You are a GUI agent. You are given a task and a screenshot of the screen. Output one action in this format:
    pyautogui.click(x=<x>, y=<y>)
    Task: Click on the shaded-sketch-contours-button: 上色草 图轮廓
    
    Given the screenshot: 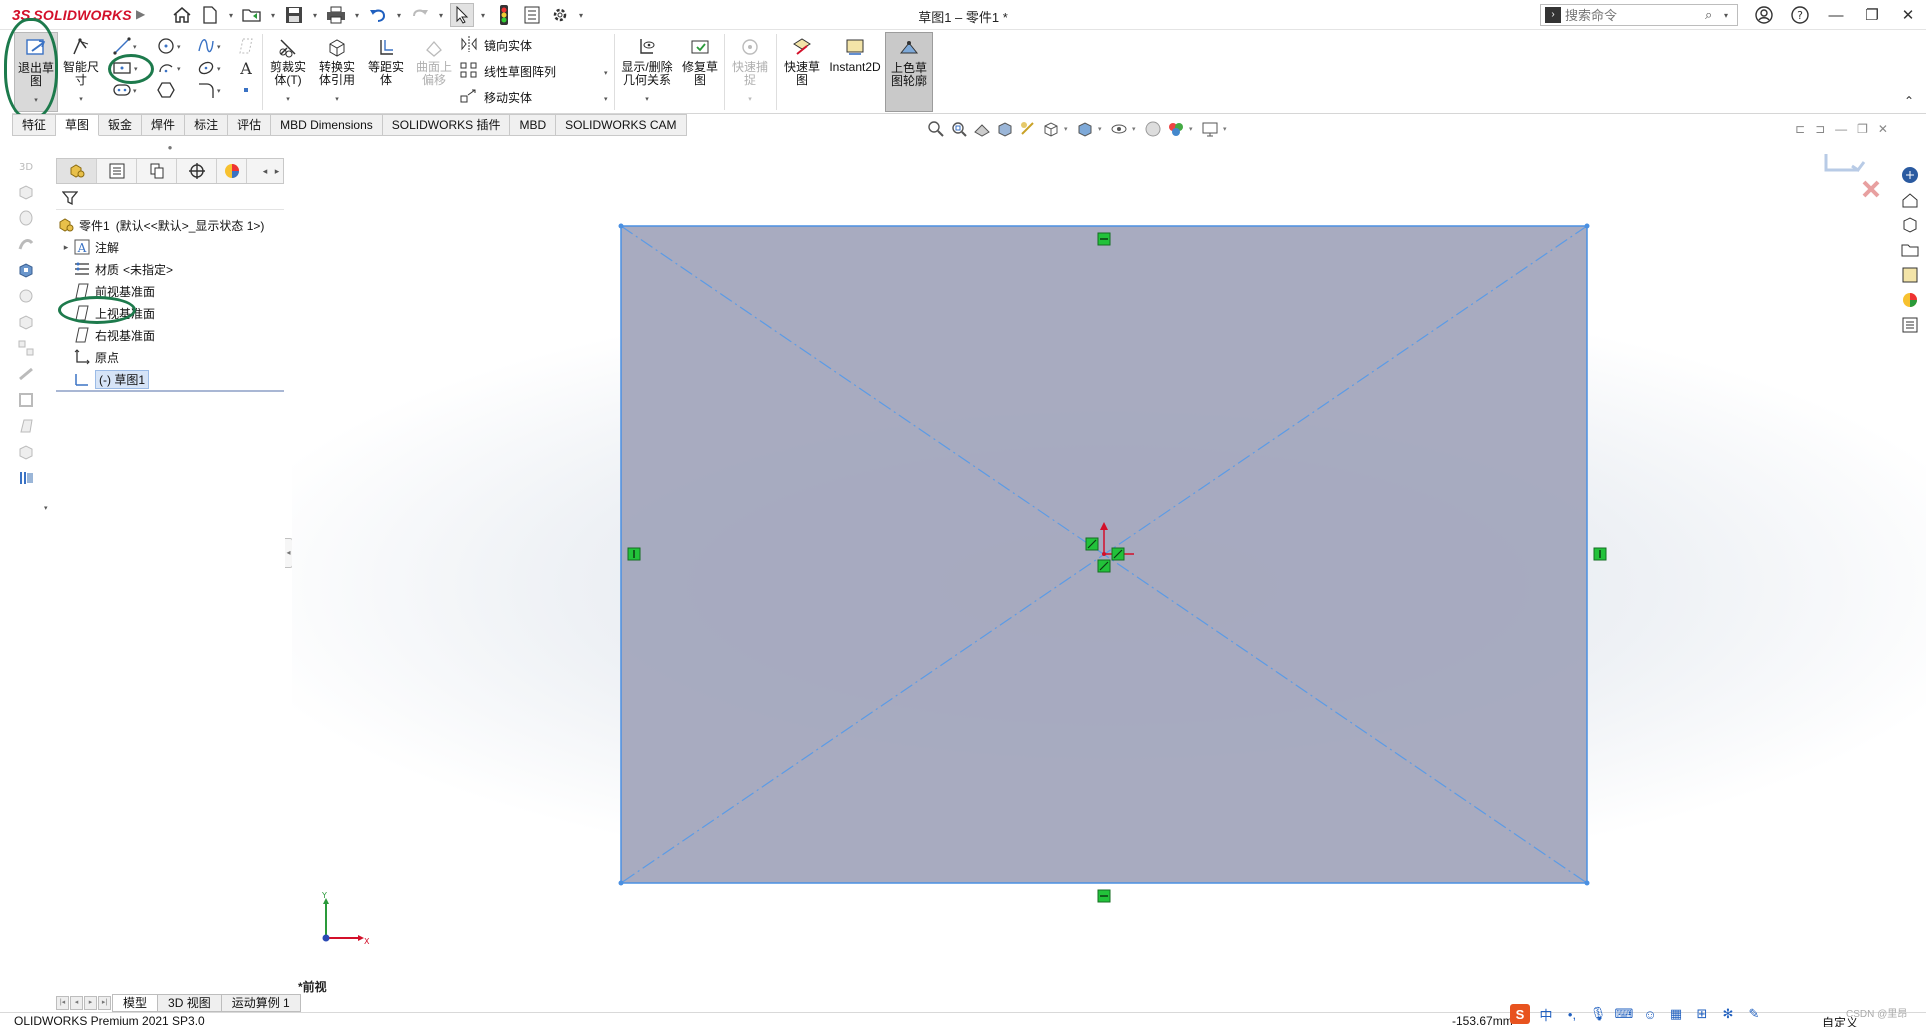 What is the action you would take?
    pyautogui.click(x=909, y=72)
    